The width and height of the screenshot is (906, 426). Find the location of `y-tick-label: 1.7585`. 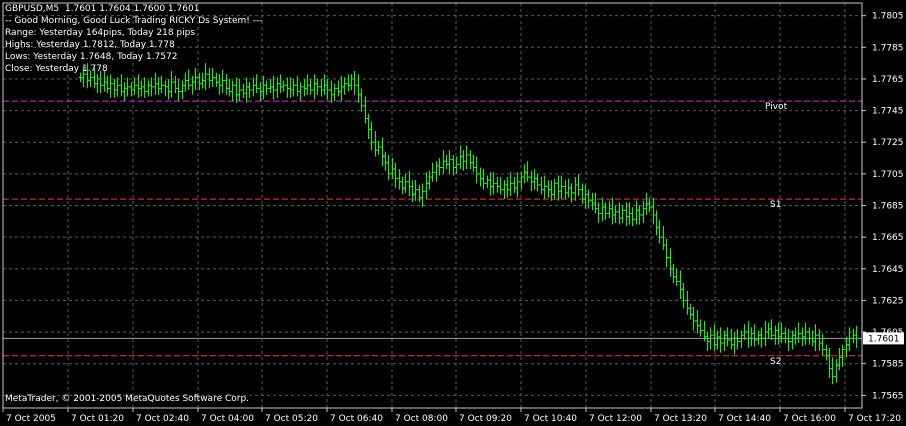

y-tick-label: 1.7585 is located at coordinates (888, 365).